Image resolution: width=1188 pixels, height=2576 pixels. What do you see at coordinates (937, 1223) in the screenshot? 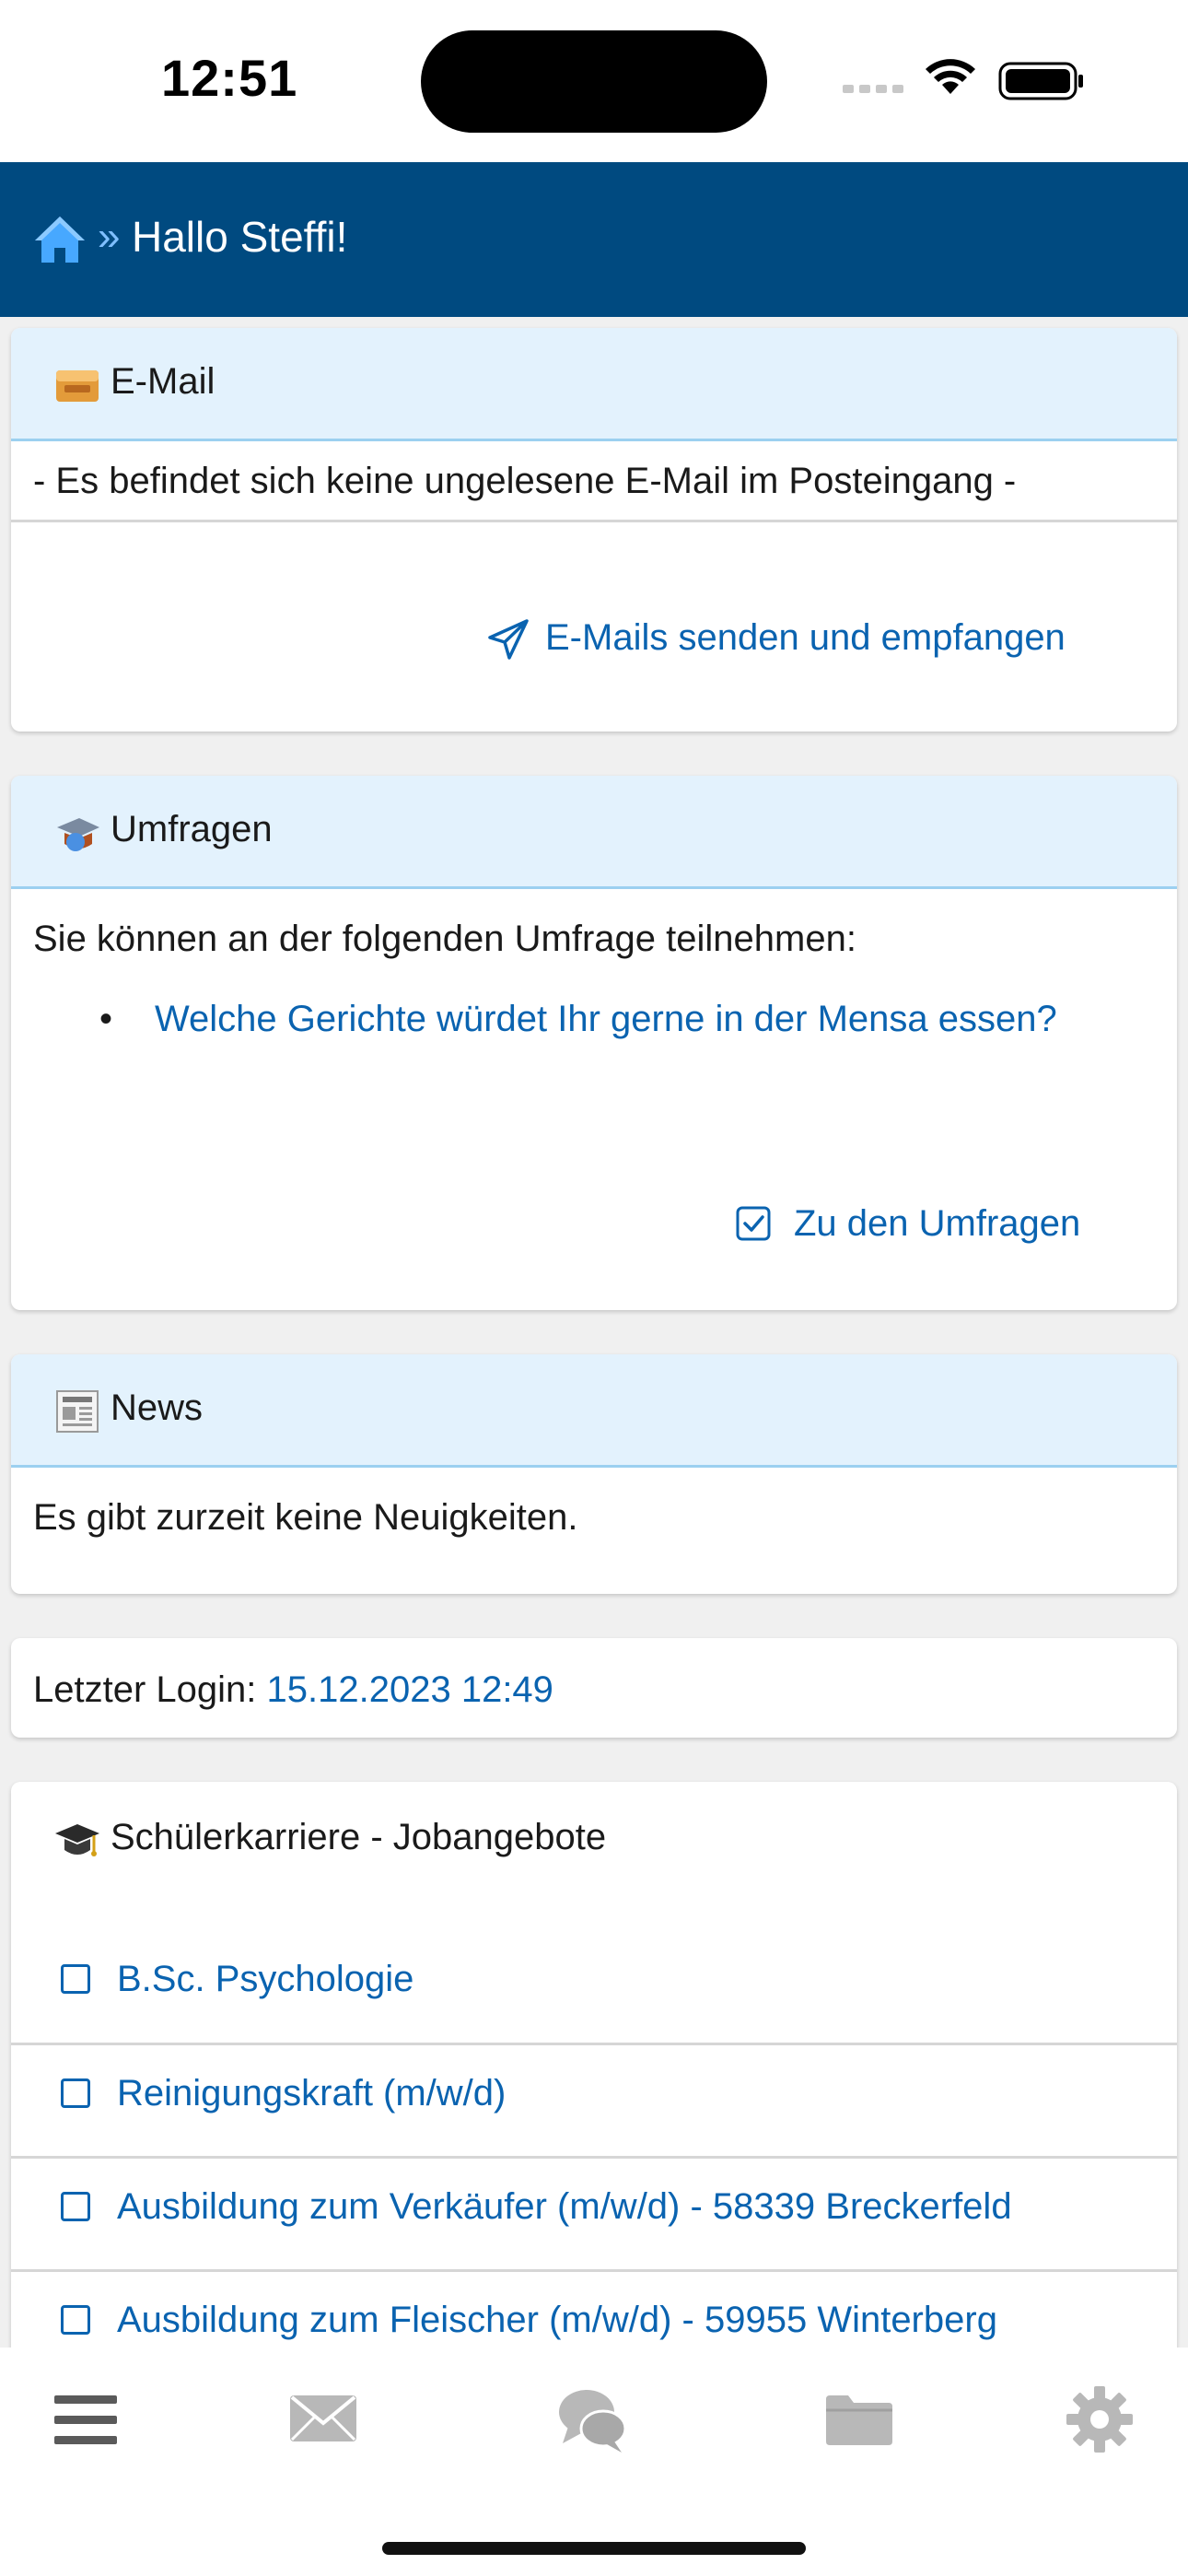
I see `to-surveys-label: Zu den Umfragen` at bounding box center [937, 1223].